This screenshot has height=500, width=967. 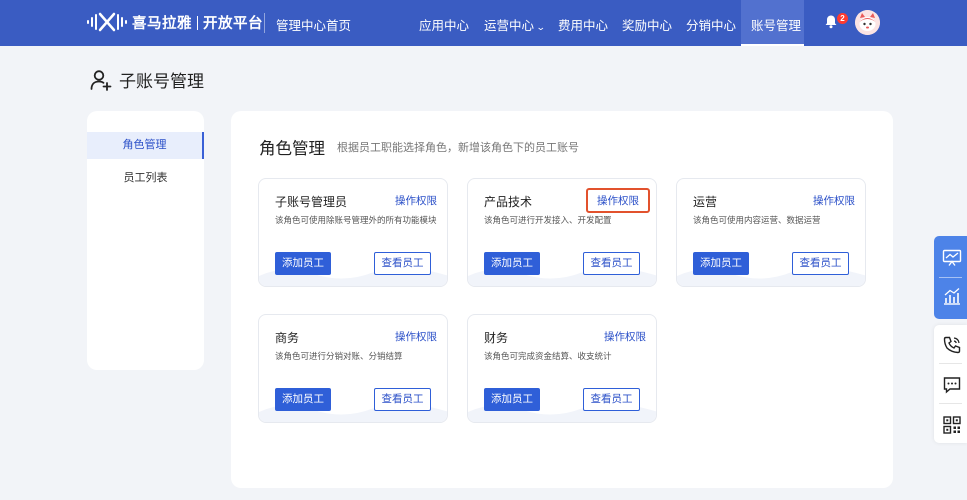 What do you see at coordinates (771, 232) in the screenshot?
I see `role-card: 运营 操作权限 该角色可使用内容运营、数据运营 添加员工 查看员工` at bounding box center [771, 232].